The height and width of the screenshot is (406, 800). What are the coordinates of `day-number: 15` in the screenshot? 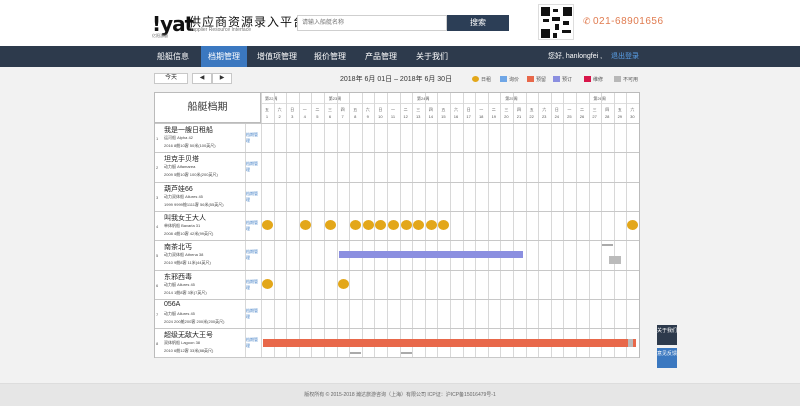 It's located at (443, 116).